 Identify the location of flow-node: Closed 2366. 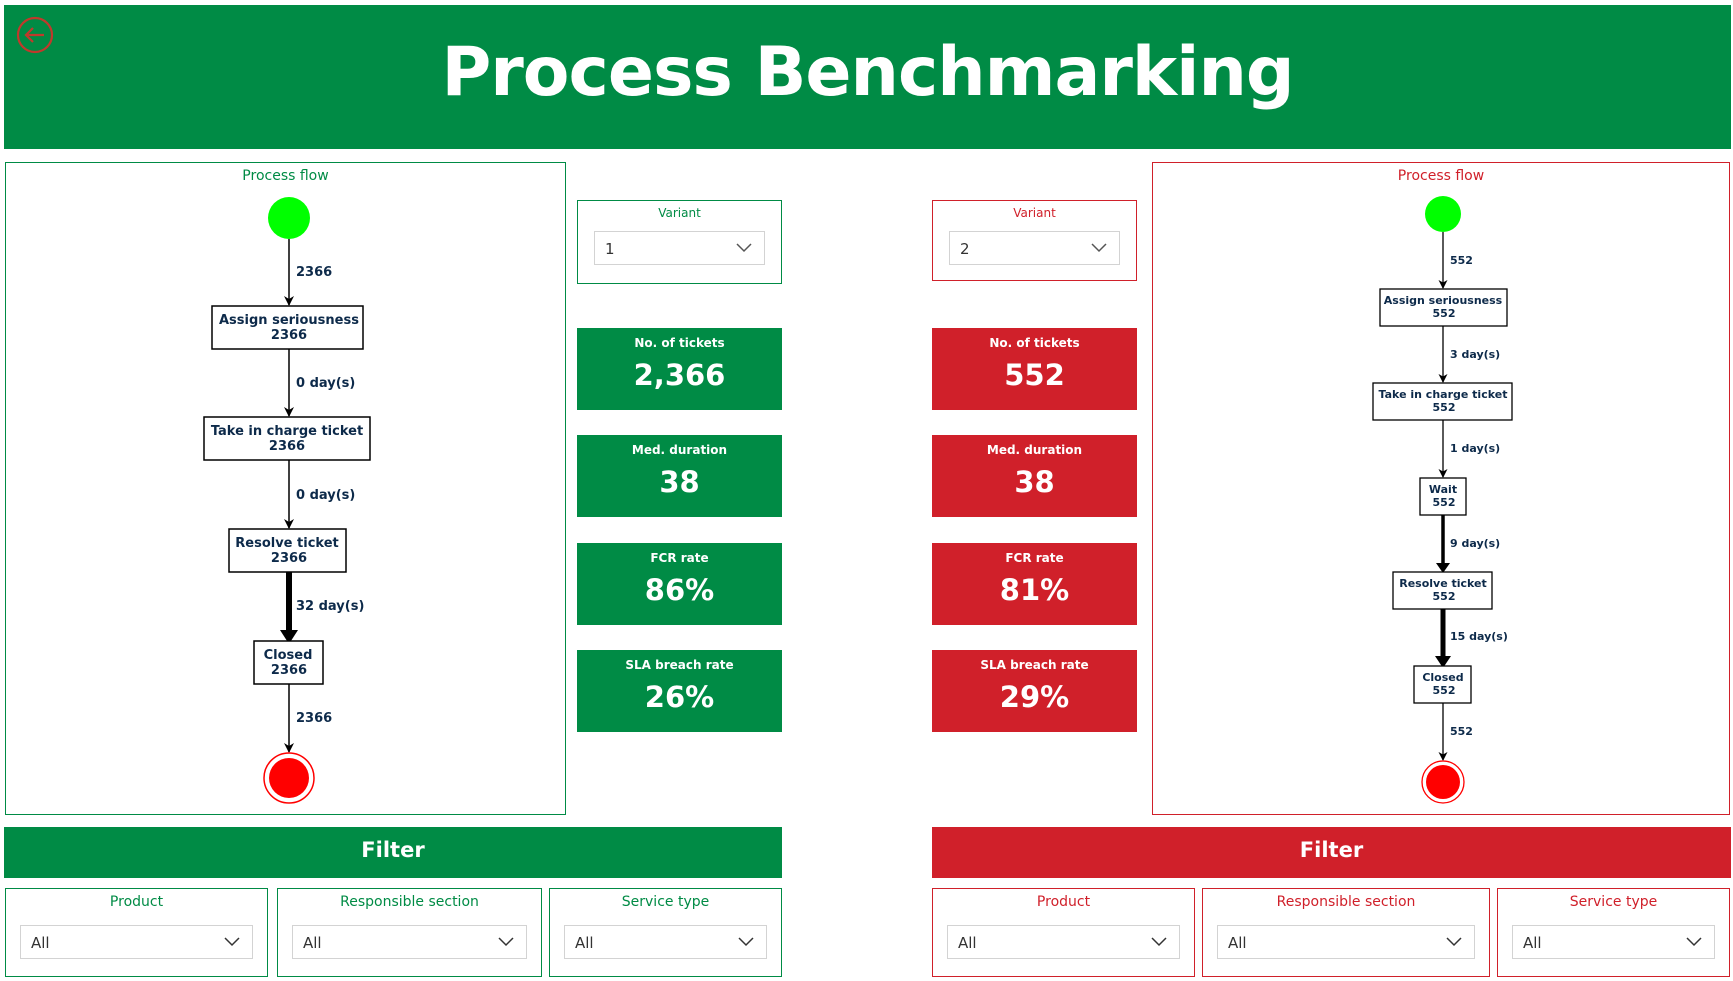
(288, 662).